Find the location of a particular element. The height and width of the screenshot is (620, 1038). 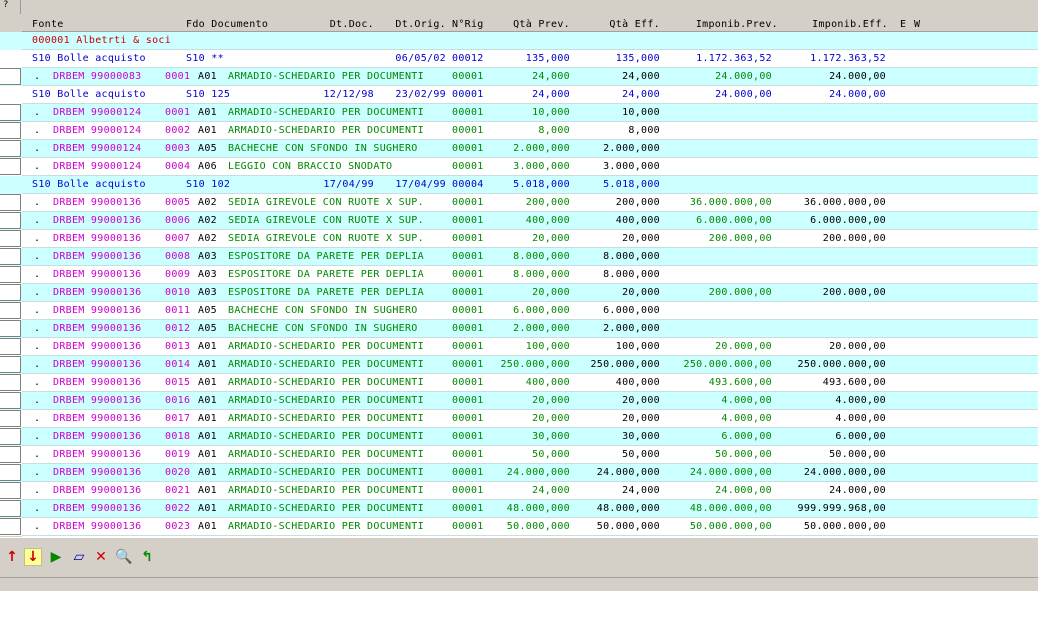

cell-qta-eff: 30,000 is located at coordinates (641, 436).